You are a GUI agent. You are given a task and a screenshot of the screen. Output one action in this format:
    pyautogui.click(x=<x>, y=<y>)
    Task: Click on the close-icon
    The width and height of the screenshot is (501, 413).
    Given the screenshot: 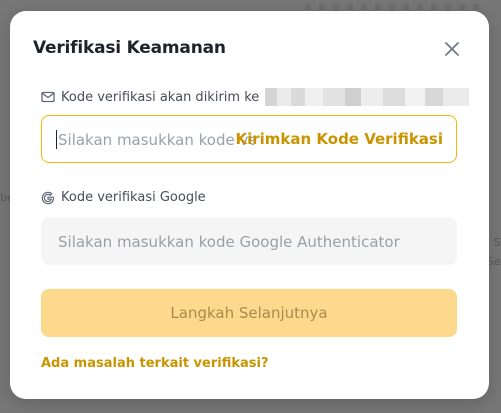 What is the action you would take?
    pyautogui.click(x=452, y=49)
    